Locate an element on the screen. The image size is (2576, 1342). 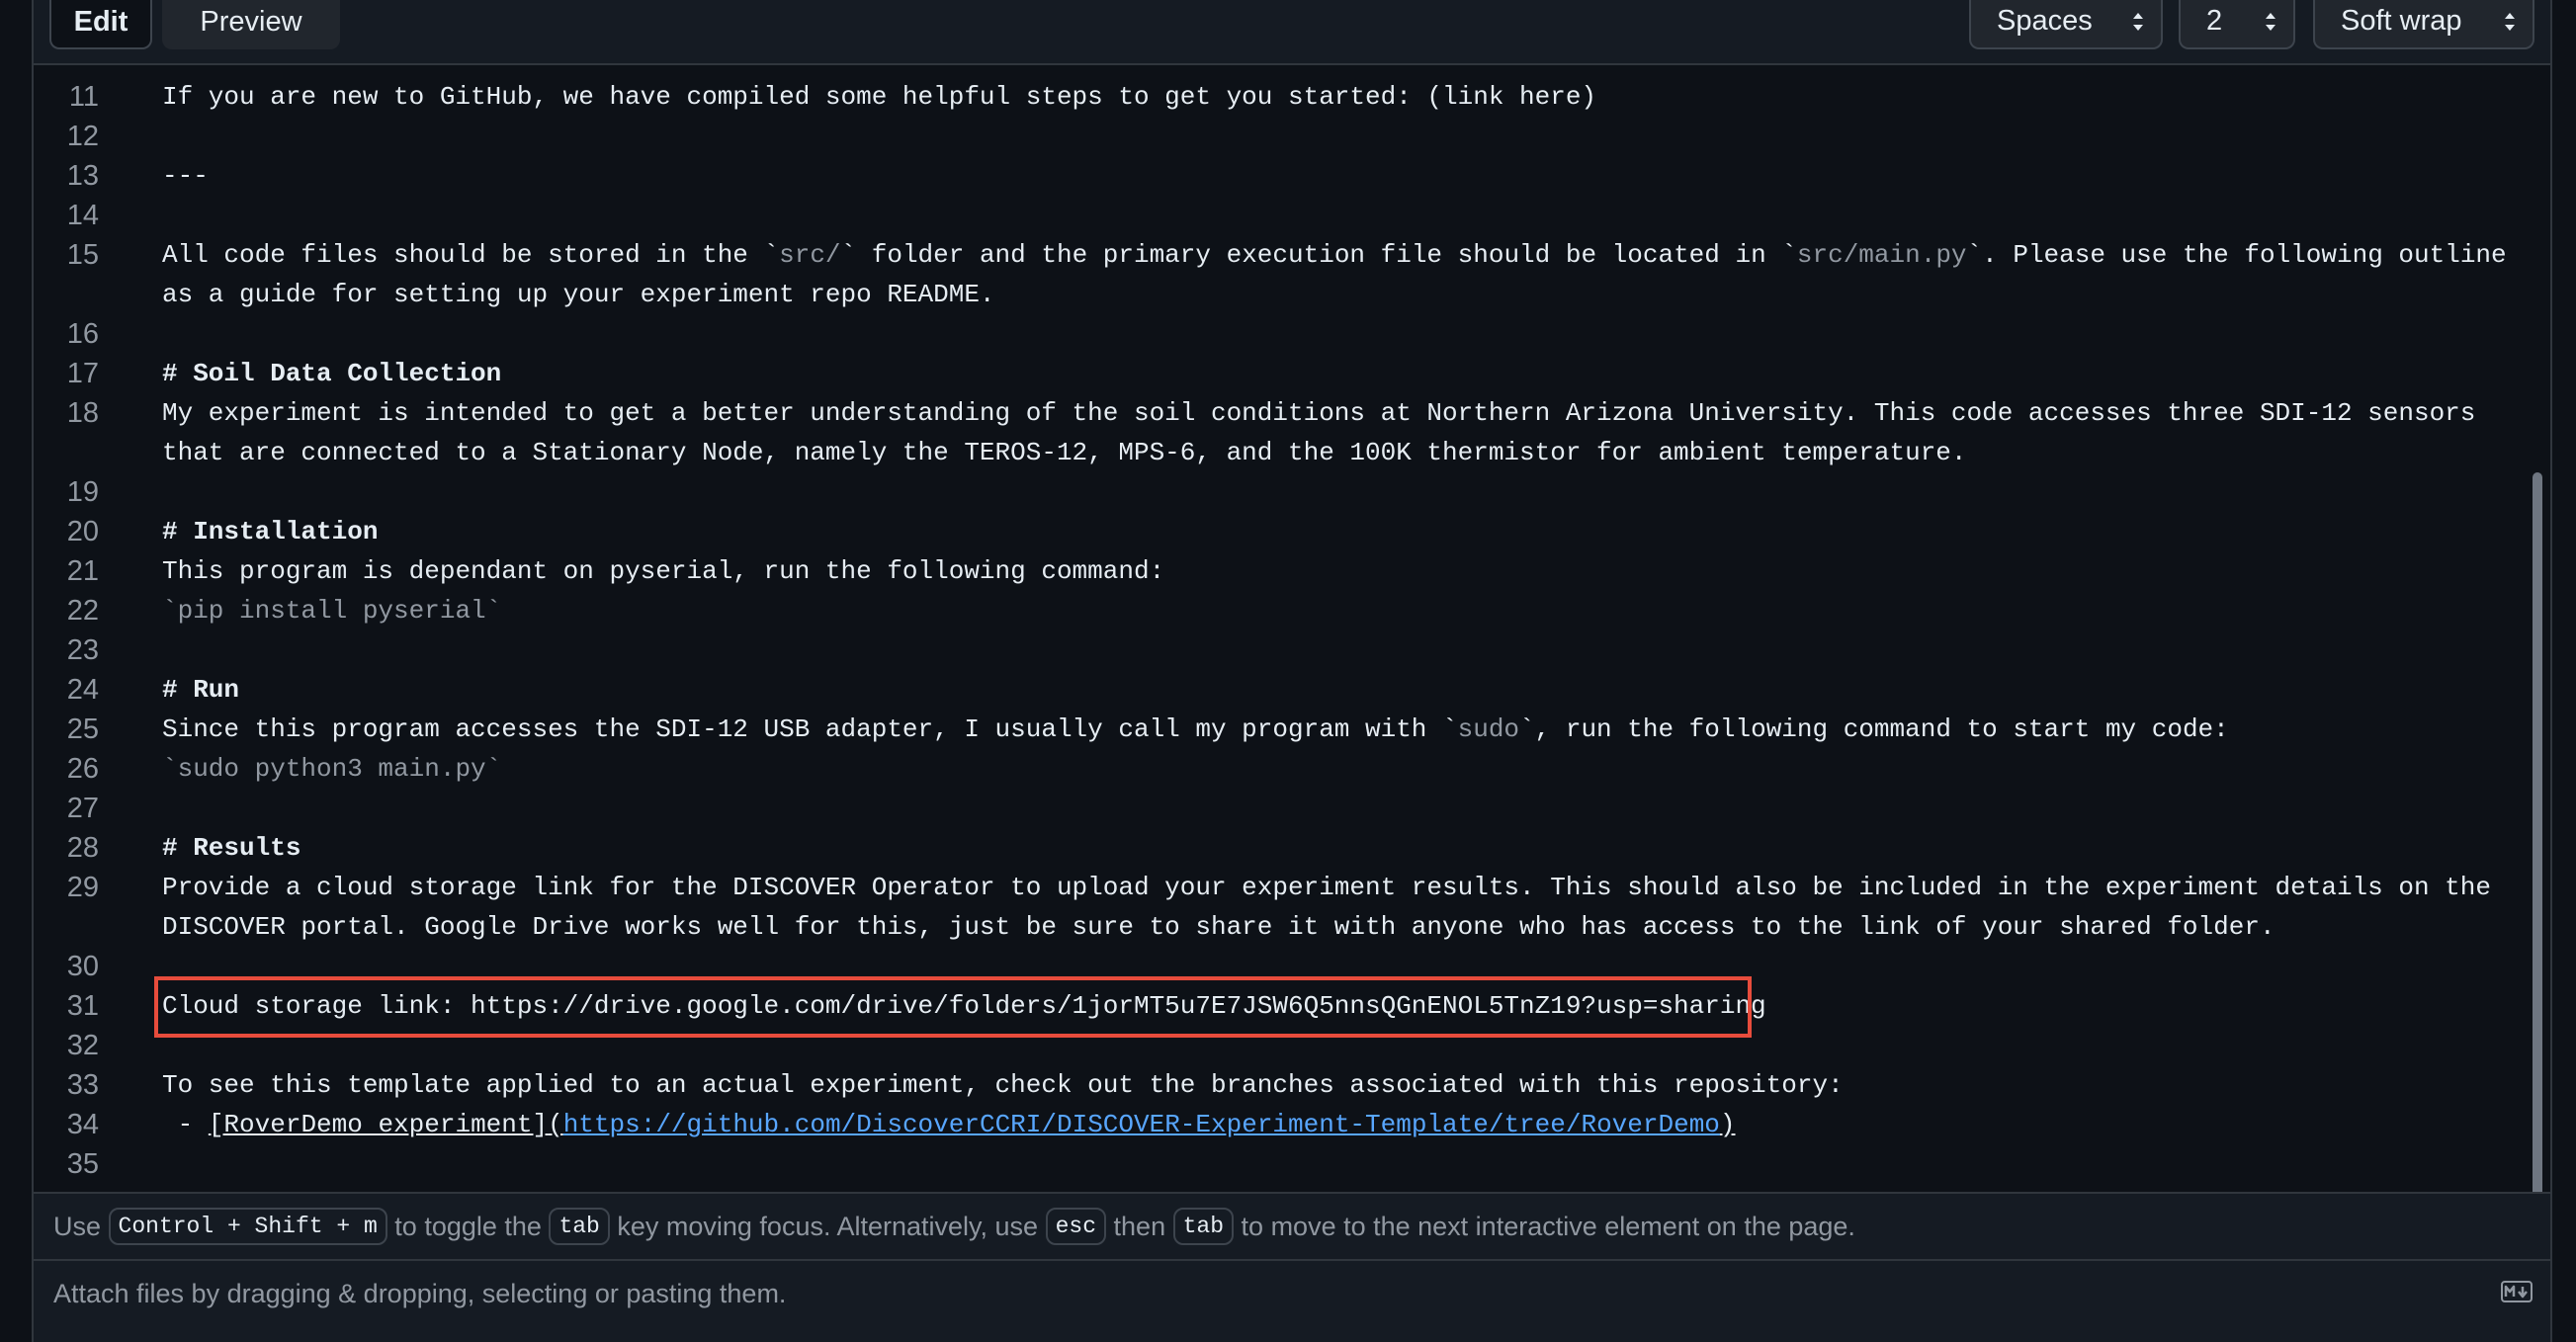
line-number: 23 is located at coordinates (82, 650).